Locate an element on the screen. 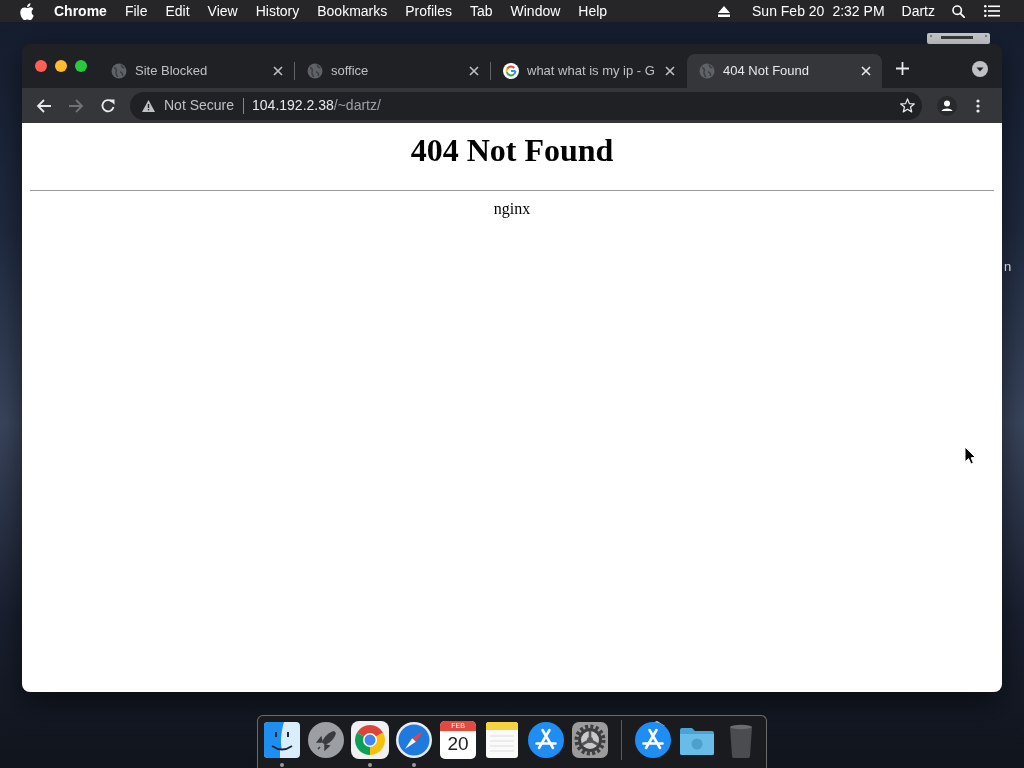 This screenshot has width=1024, height=768. url-text: 104.192.2.38/~dartz/ is located at coordinates (316, 105).